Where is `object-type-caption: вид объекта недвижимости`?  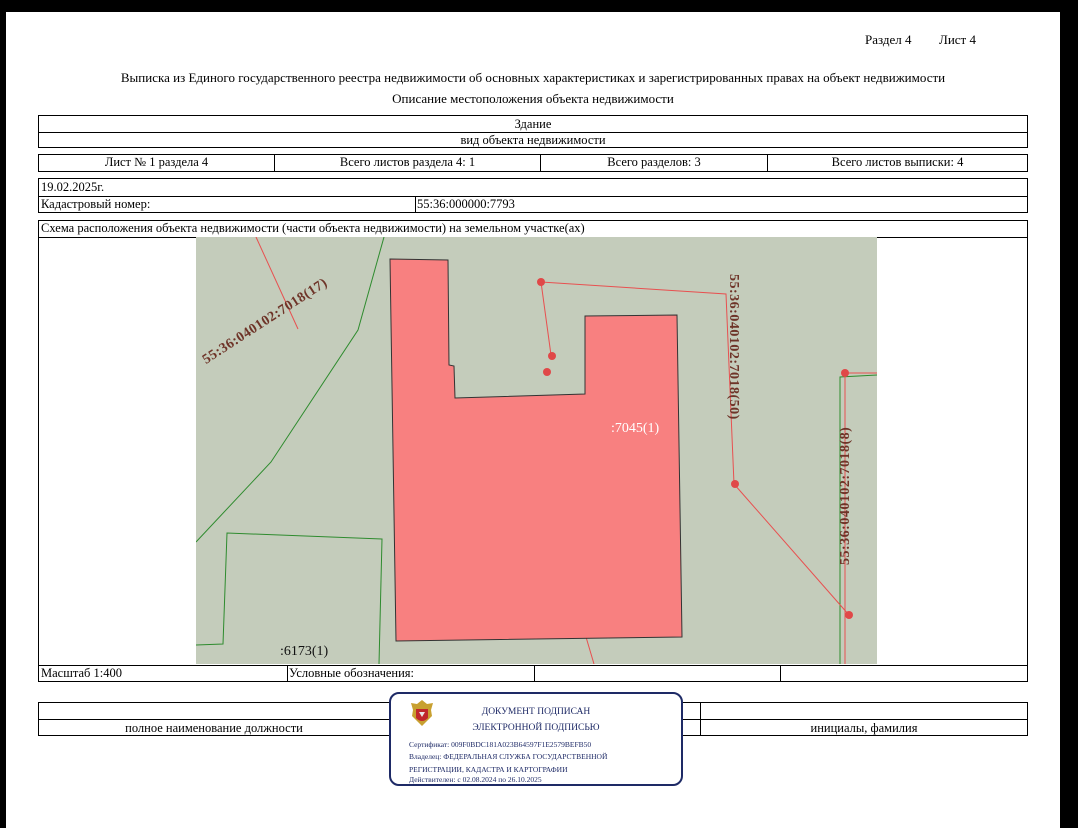
object-type-caption: вид объекта недвижимости is located at coordinates (533, 140).